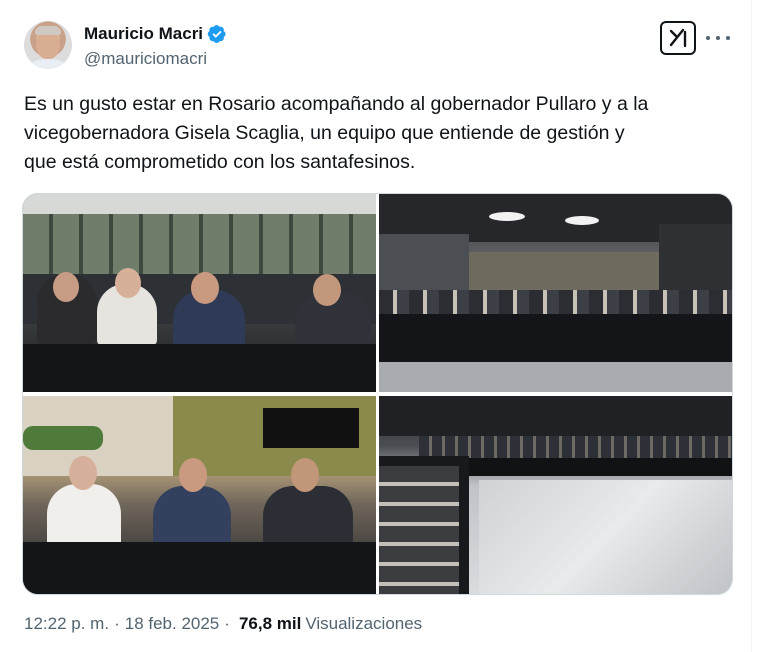 The image size is (771, 652). I want to click on tweet-date: 18 feb. 2025, so click(172, 624).